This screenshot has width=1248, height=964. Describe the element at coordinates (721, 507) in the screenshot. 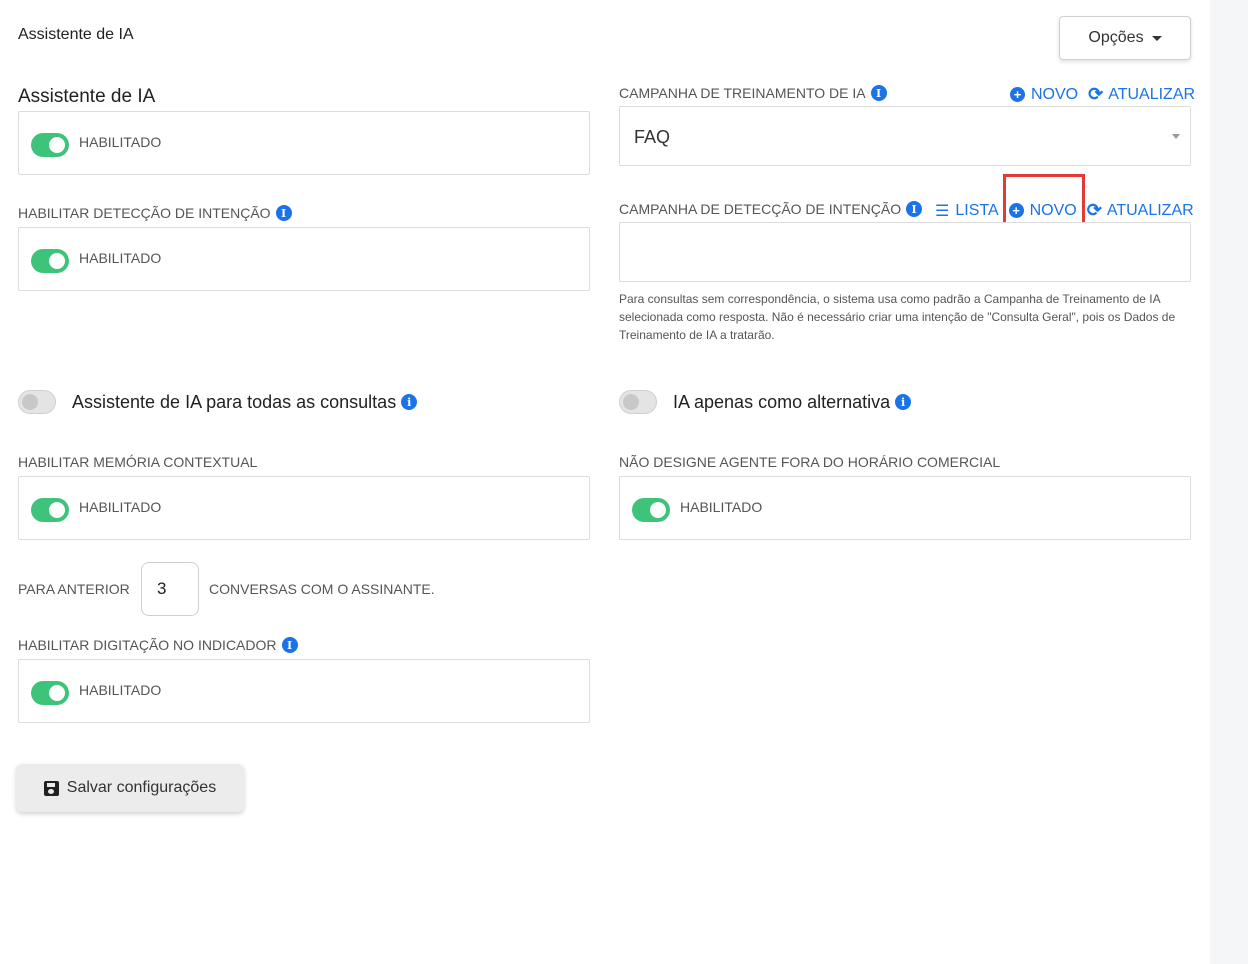

I see `no-agent-after-hours-toggle-text: HABILITADO` at that location.